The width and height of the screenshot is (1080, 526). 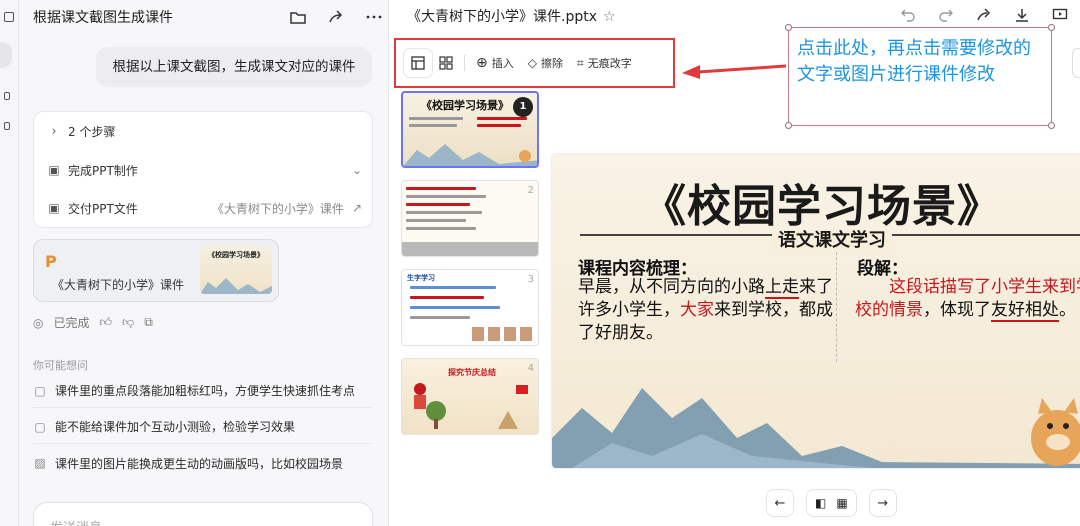 What do you see at coordinates (470, 129) in the screenshot?
I see `slide-thumbnail: 1 《校园学习场景》` at bounding box center [470, 129].